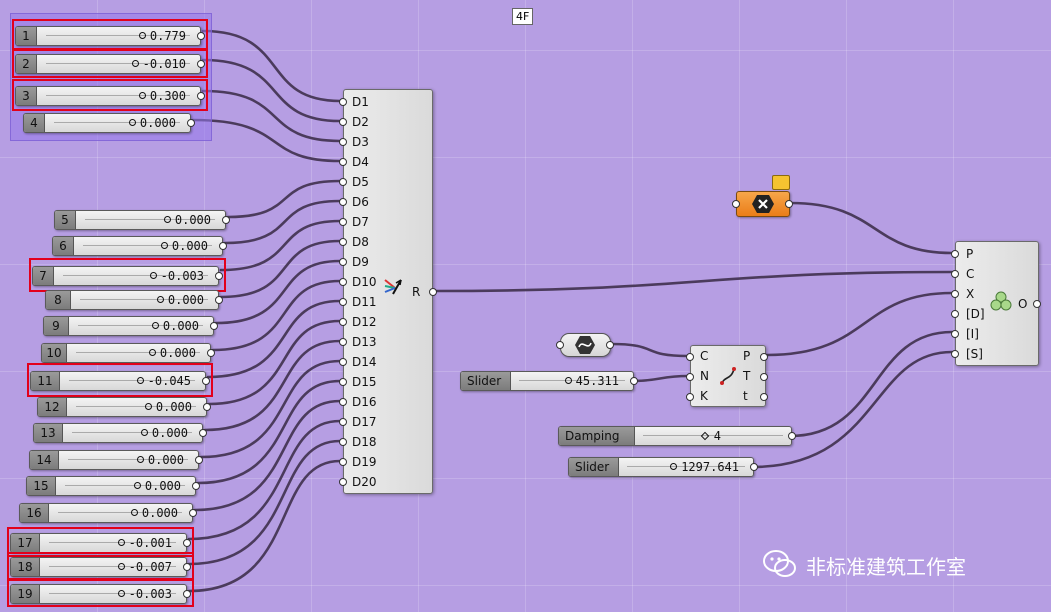 The width and height of the screenshot is (1051, 612). What do you see at coordinates (120, 433) in the screenshot?
I see `number-slider-13: 13 0.000` at bounding box center [120, 433].